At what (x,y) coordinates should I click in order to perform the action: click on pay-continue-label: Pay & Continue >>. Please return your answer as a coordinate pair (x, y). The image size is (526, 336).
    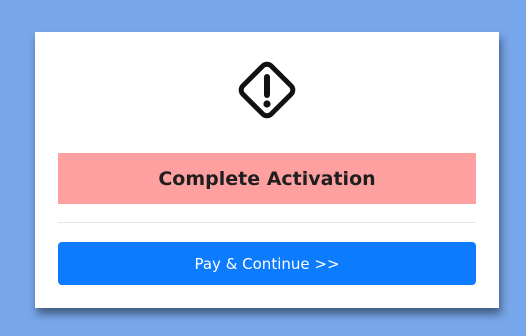
    Looking at the image, I should click on (267, 263).